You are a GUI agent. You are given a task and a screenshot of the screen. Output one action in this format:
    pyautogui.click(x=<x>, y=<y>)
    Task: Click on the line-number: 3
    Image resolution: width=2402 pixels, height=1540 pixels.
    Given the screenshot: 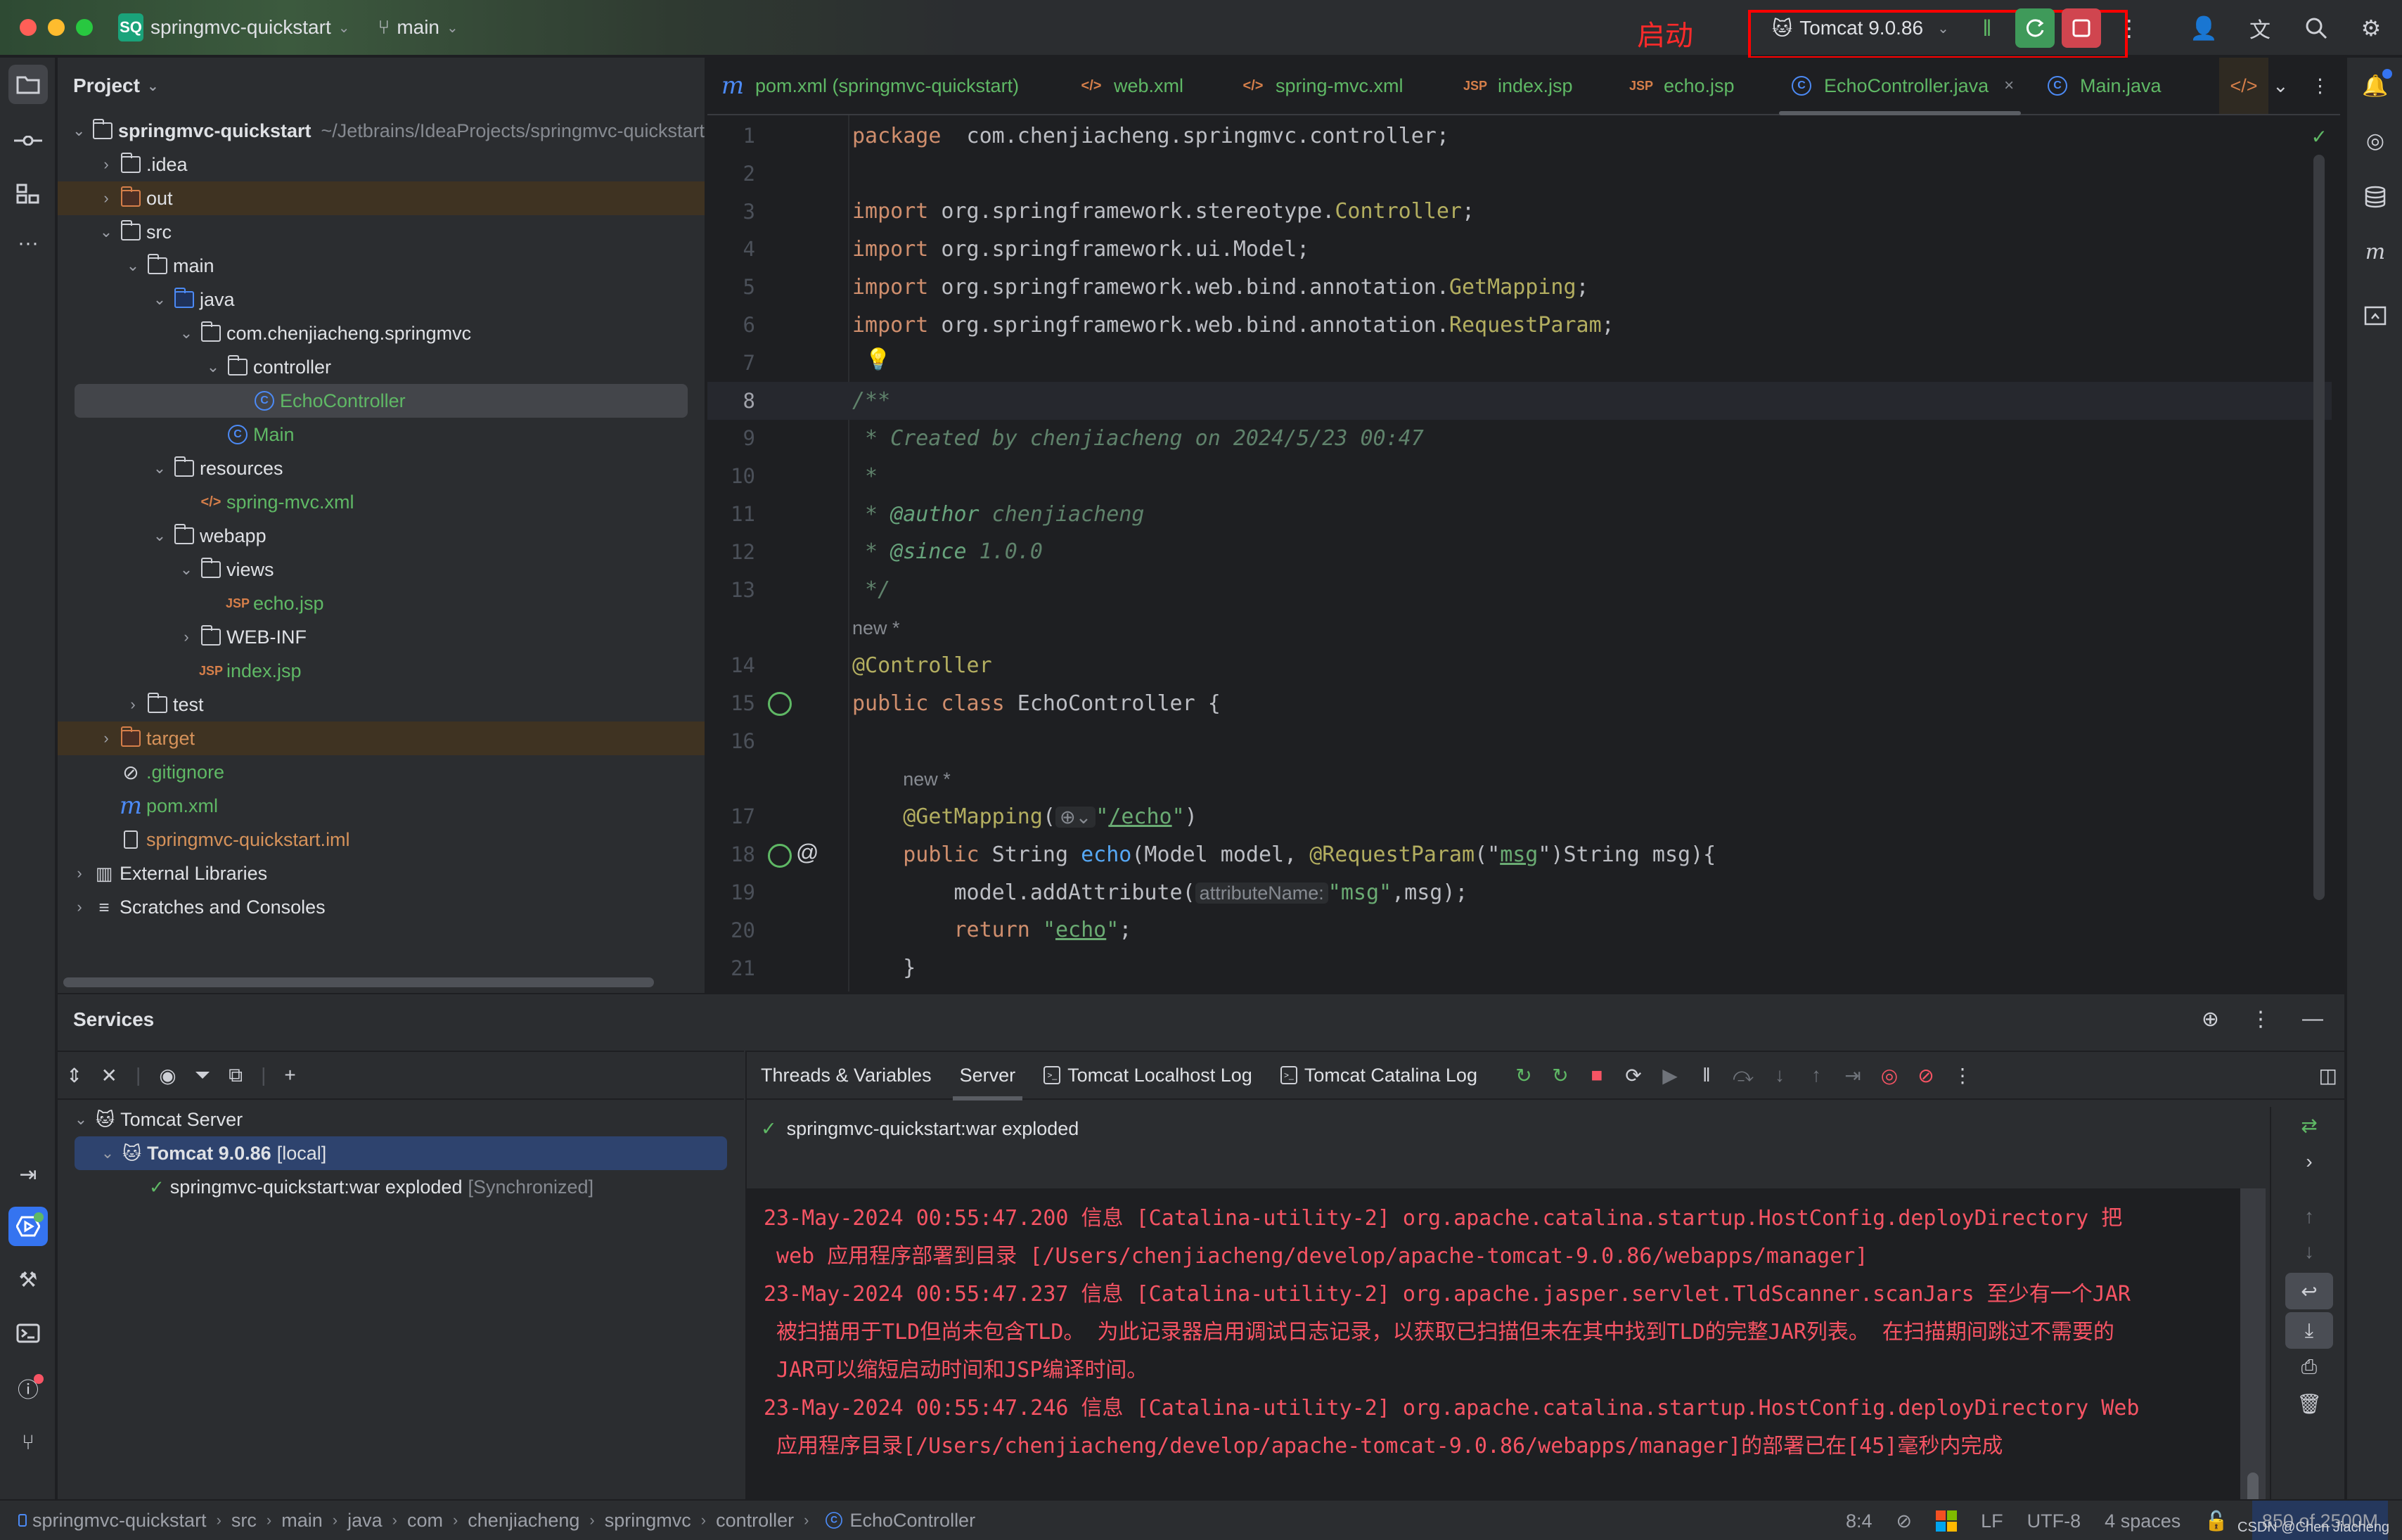 What is the action you would take?
    pyautogui.click(x=731, y=212)
    